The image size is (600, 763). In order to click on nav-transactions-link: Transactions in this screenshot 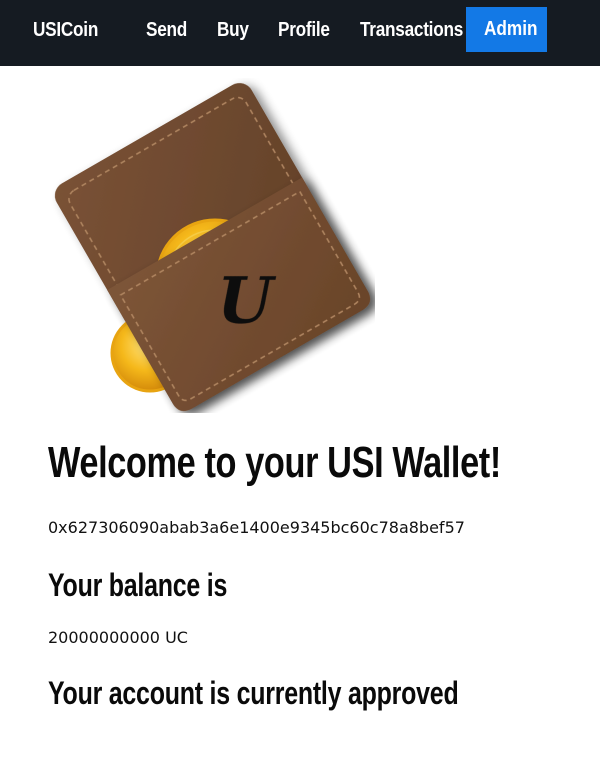, I will do `click(411, 33)`.